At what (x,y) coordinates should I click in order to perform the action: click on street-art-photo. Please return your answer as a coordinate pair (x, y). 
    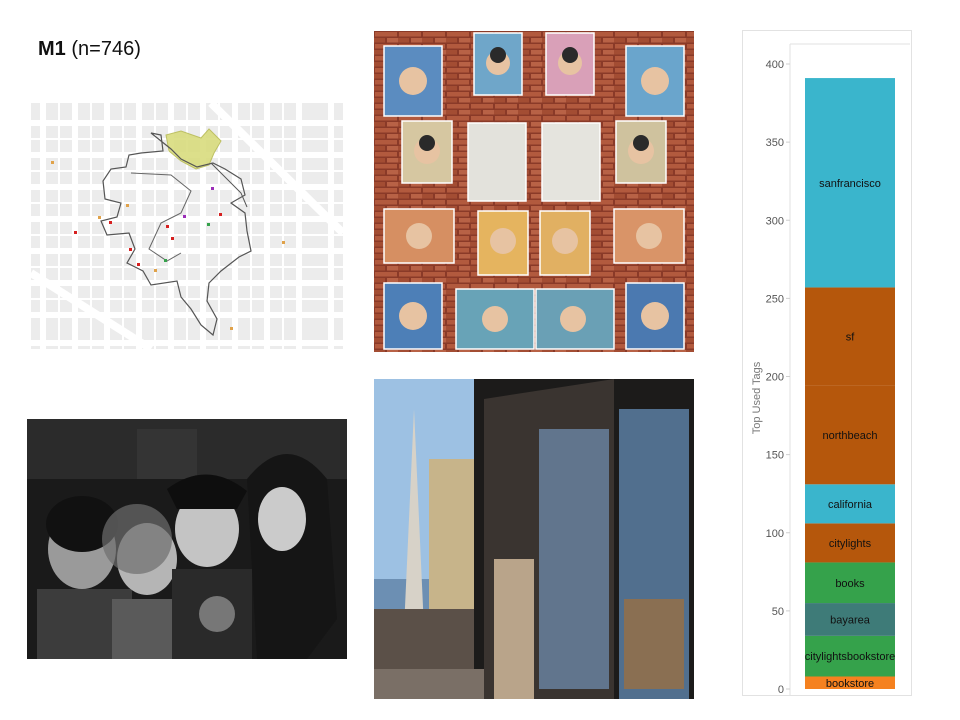
    Looking at the image, I should click on (534, 191).